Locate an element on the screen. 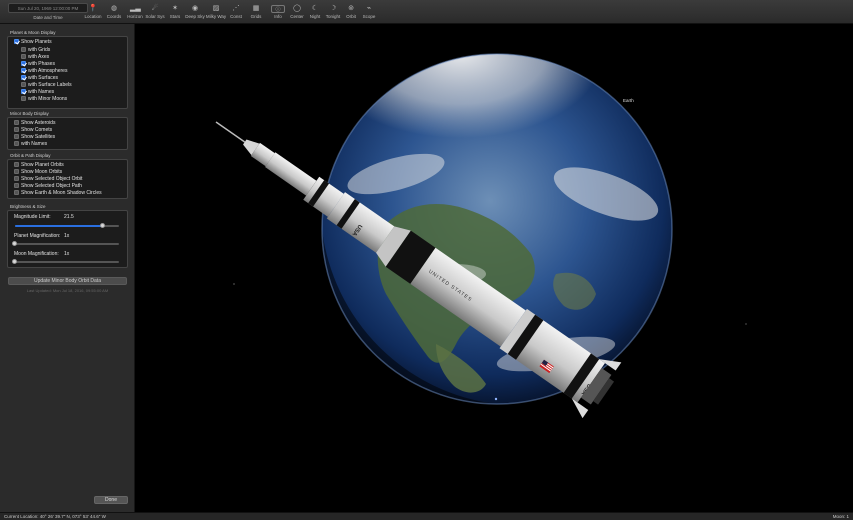  const-button: ⋰ Const is located at coordinates (236, 12).